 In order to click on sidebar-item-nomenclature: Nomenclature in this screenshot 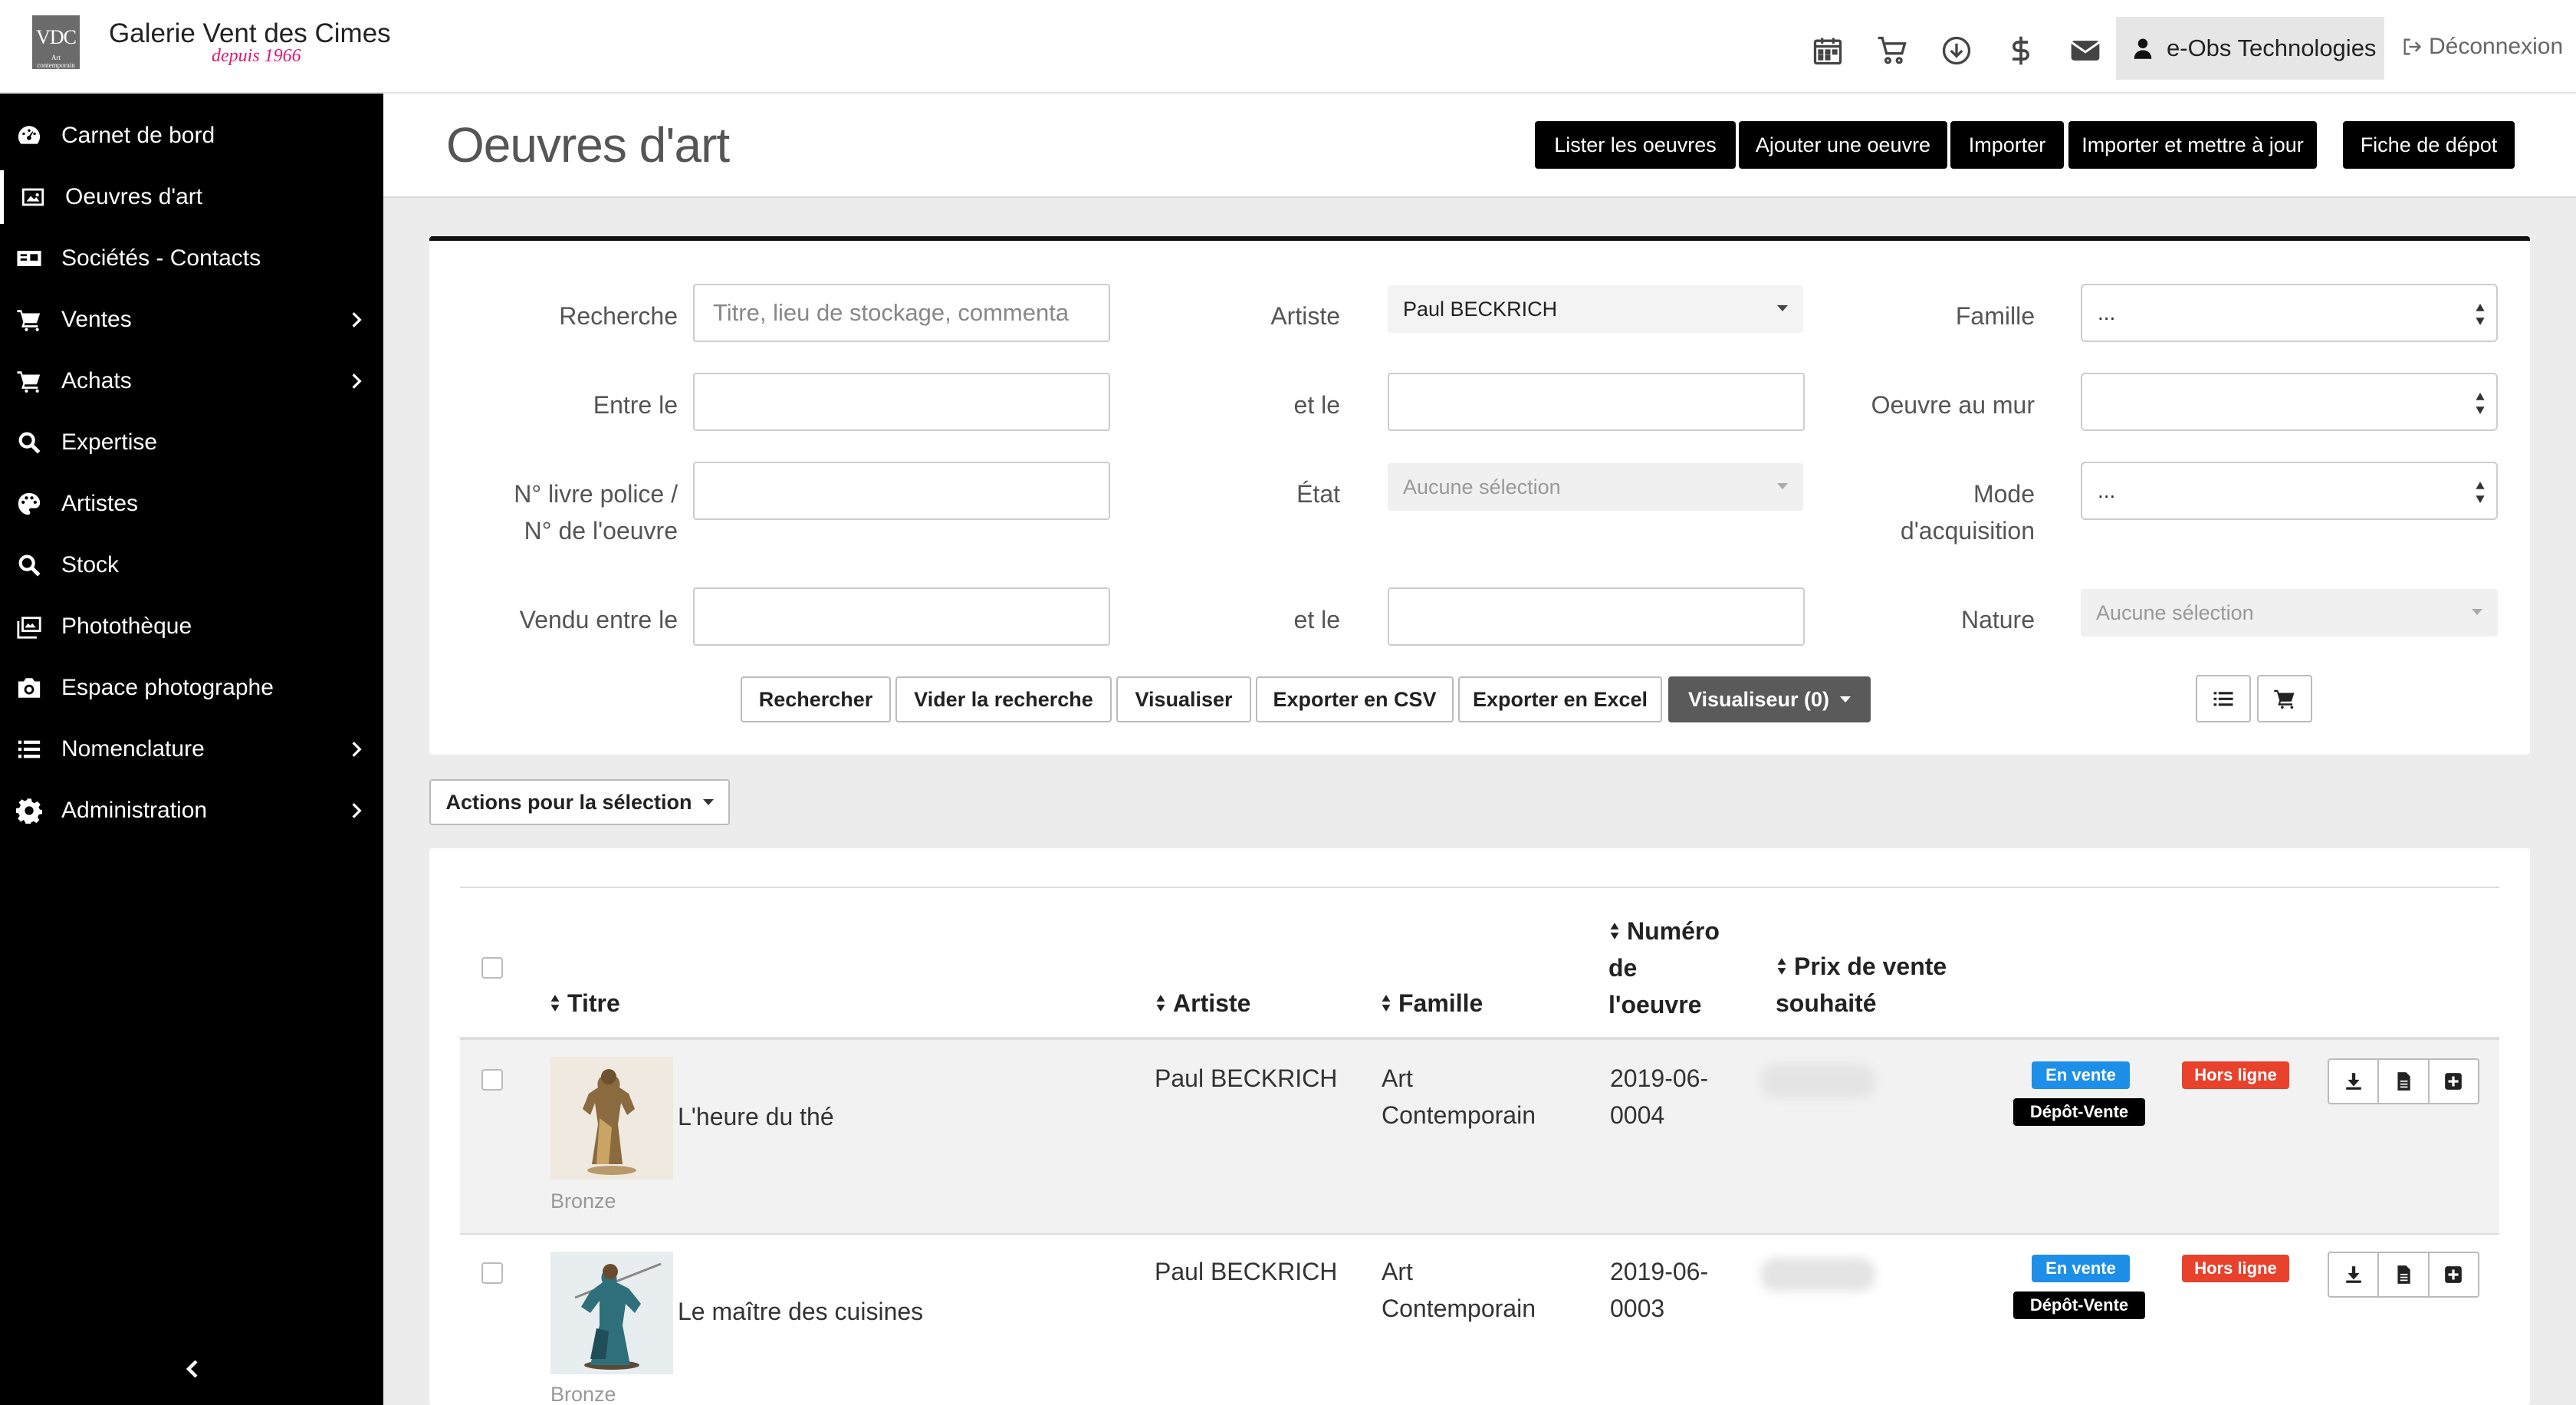, I will do `click(192, 749)`.